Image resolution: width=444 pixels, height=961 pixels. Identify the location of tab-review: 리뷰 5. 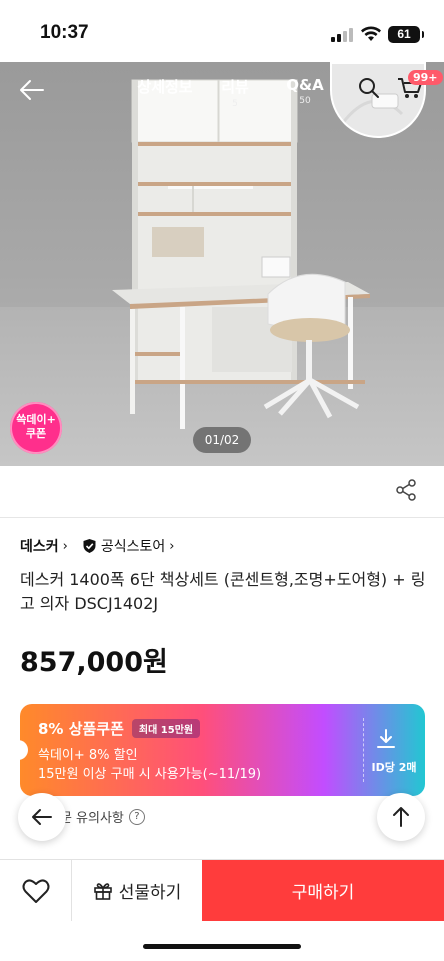
(235, 92).